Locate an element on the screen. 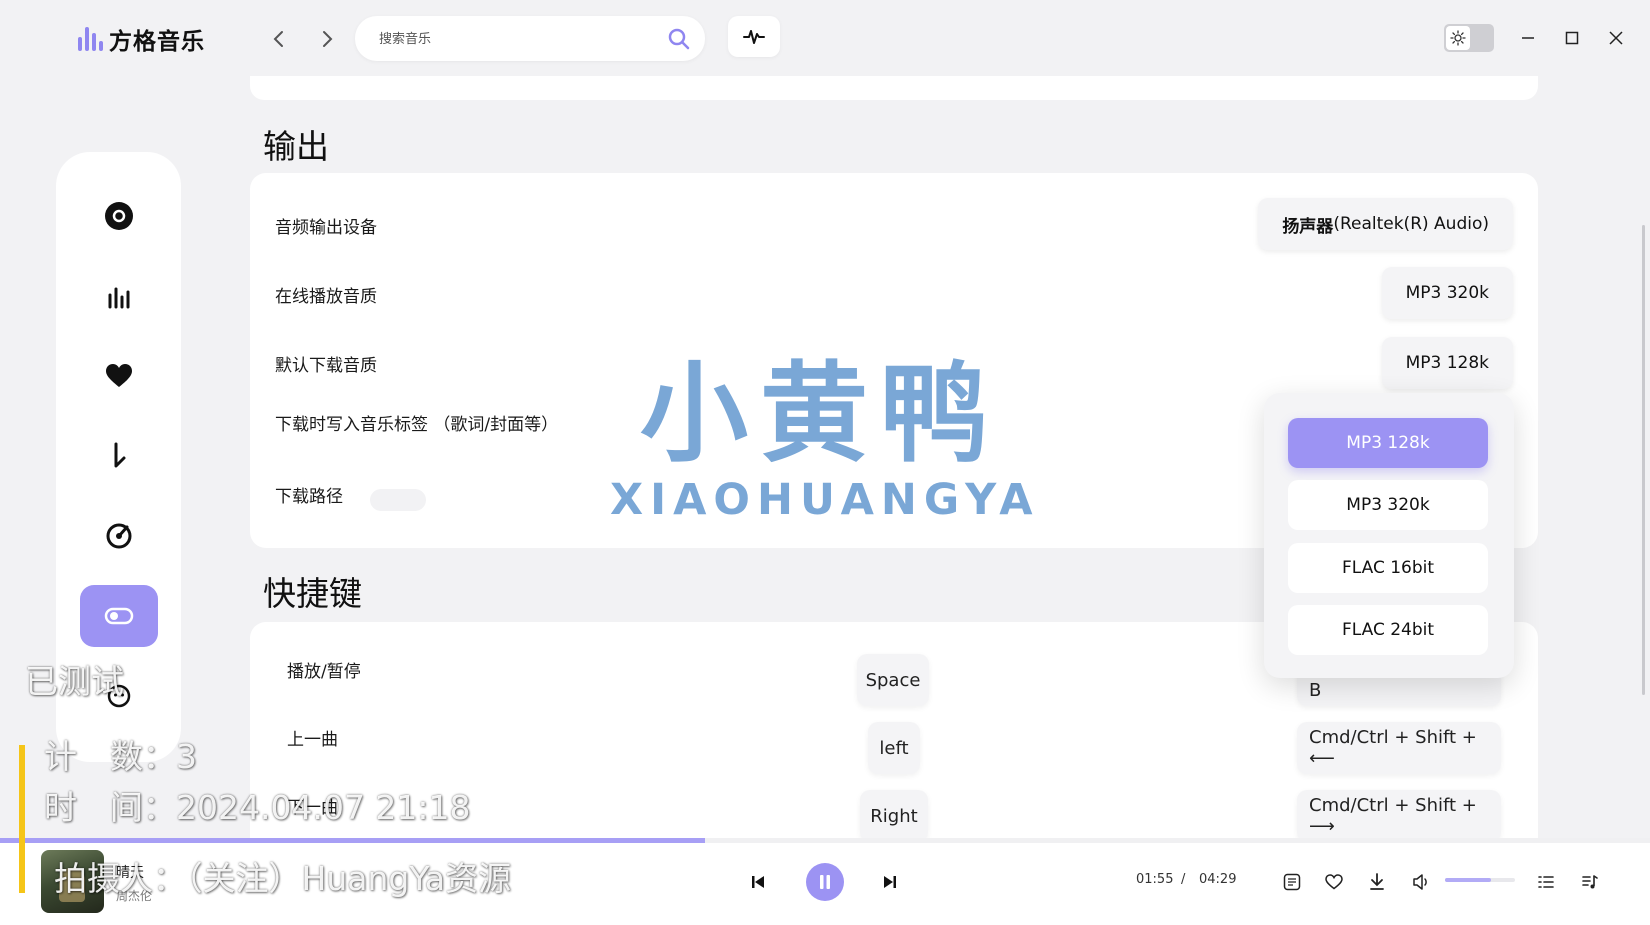  skip-previous-icon is located at coordinates (758, 882).